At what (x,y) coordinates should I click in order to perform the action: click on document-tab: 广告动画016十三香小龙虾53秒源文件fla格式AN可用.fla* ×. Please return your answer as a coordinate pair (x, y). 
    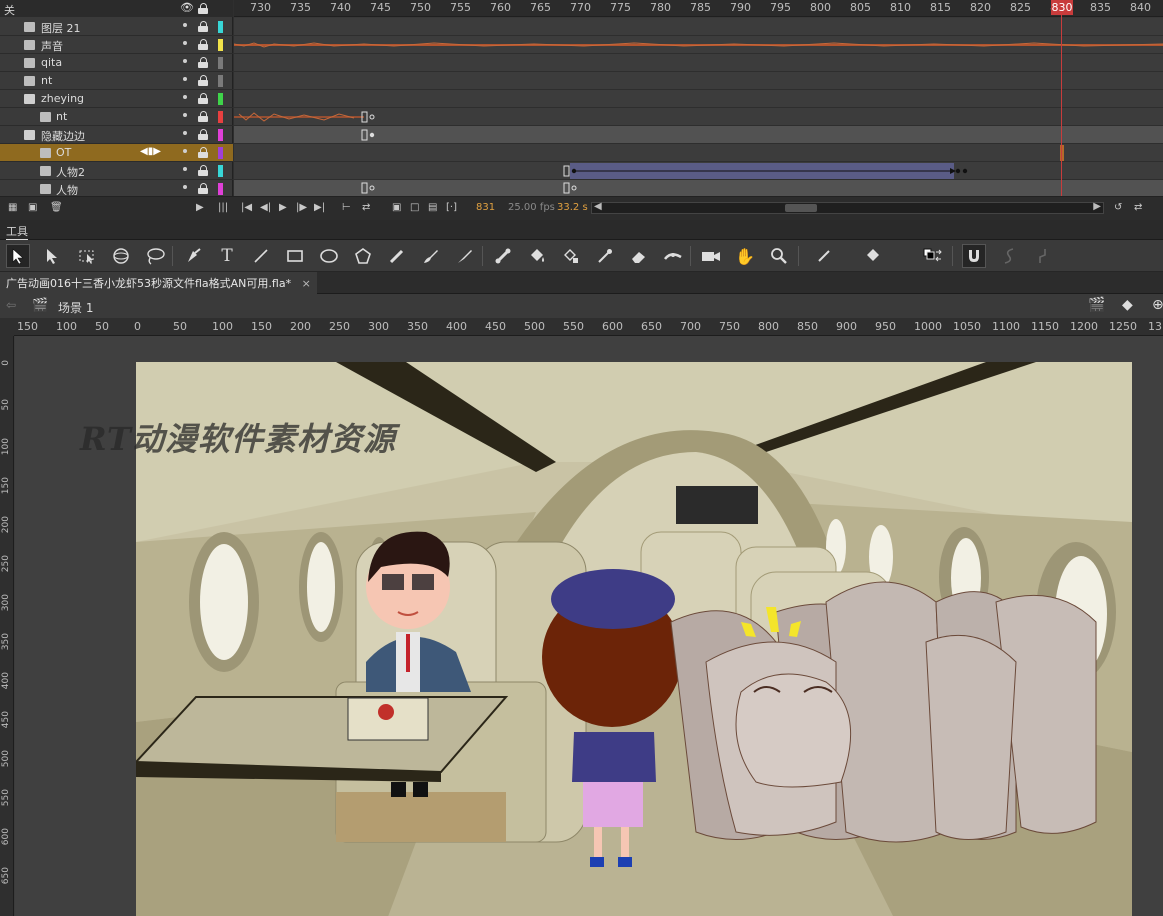
    Looking at the image, I should click on (158, 283).